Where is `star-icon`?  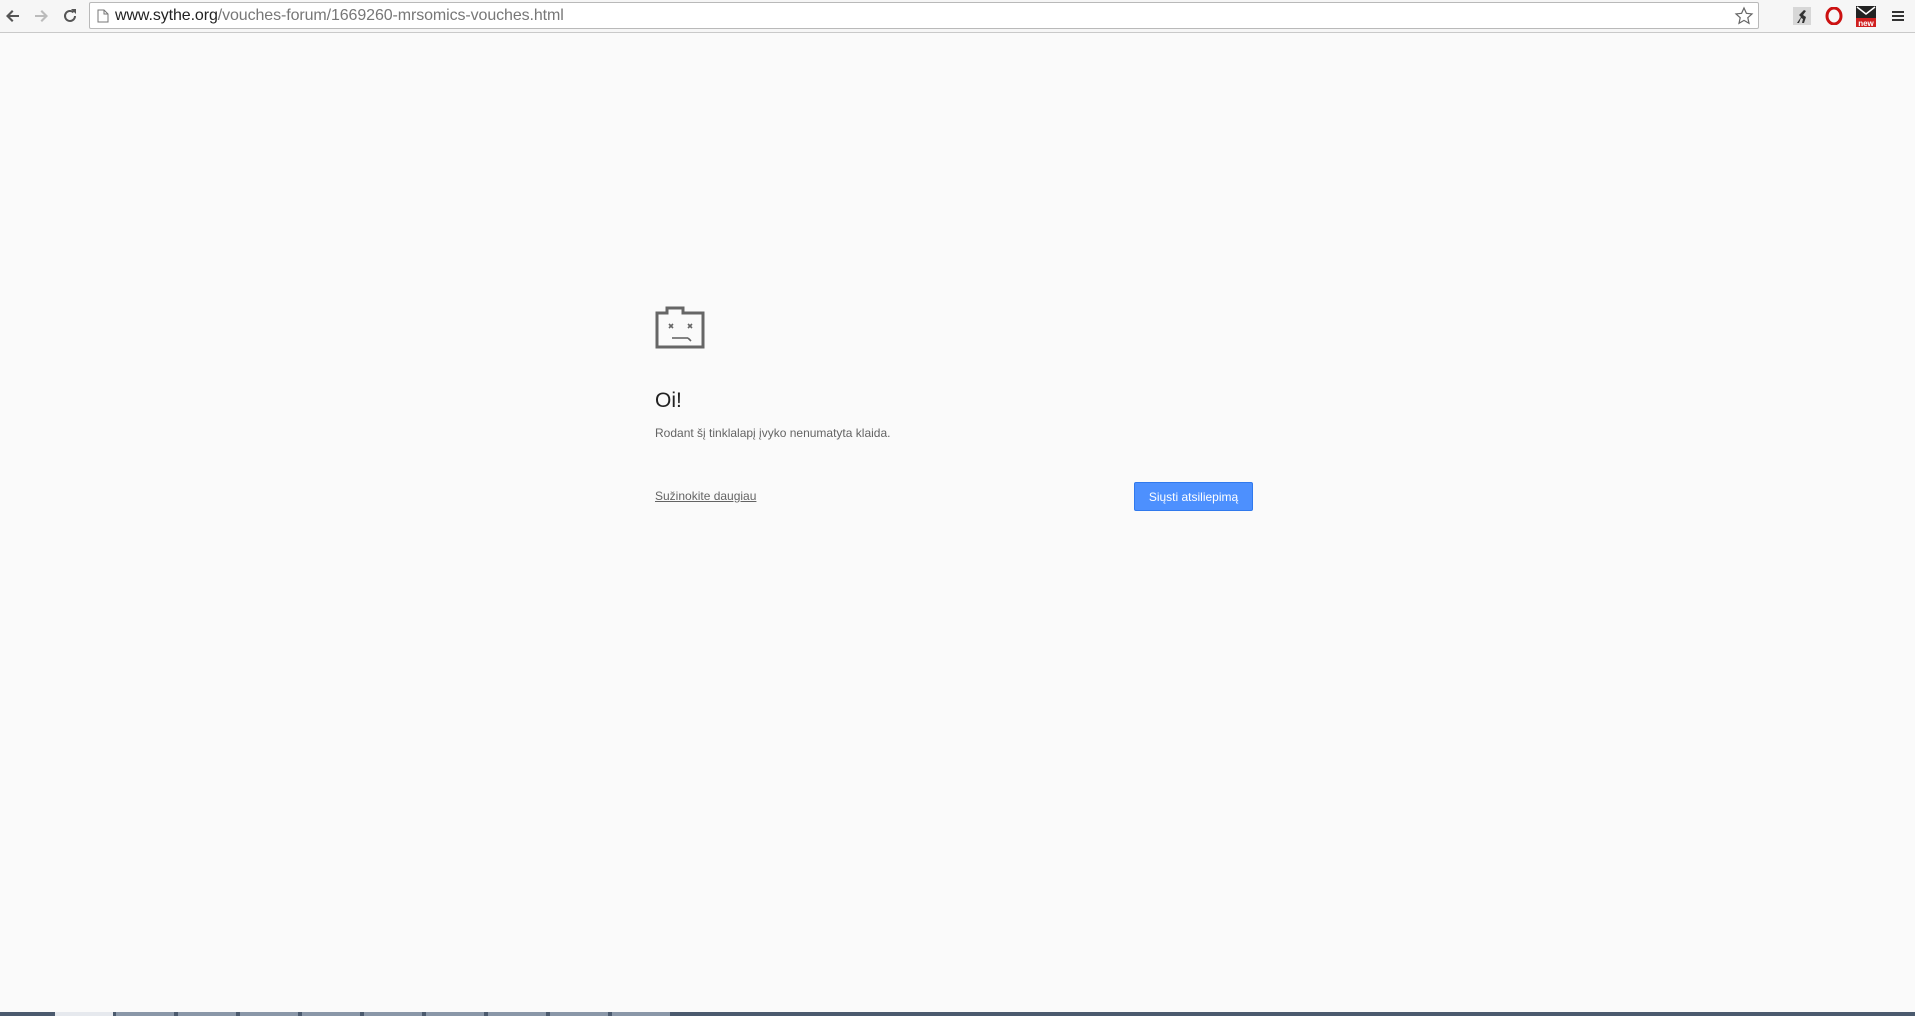 star-icon is located at coordinates (1744, 16).